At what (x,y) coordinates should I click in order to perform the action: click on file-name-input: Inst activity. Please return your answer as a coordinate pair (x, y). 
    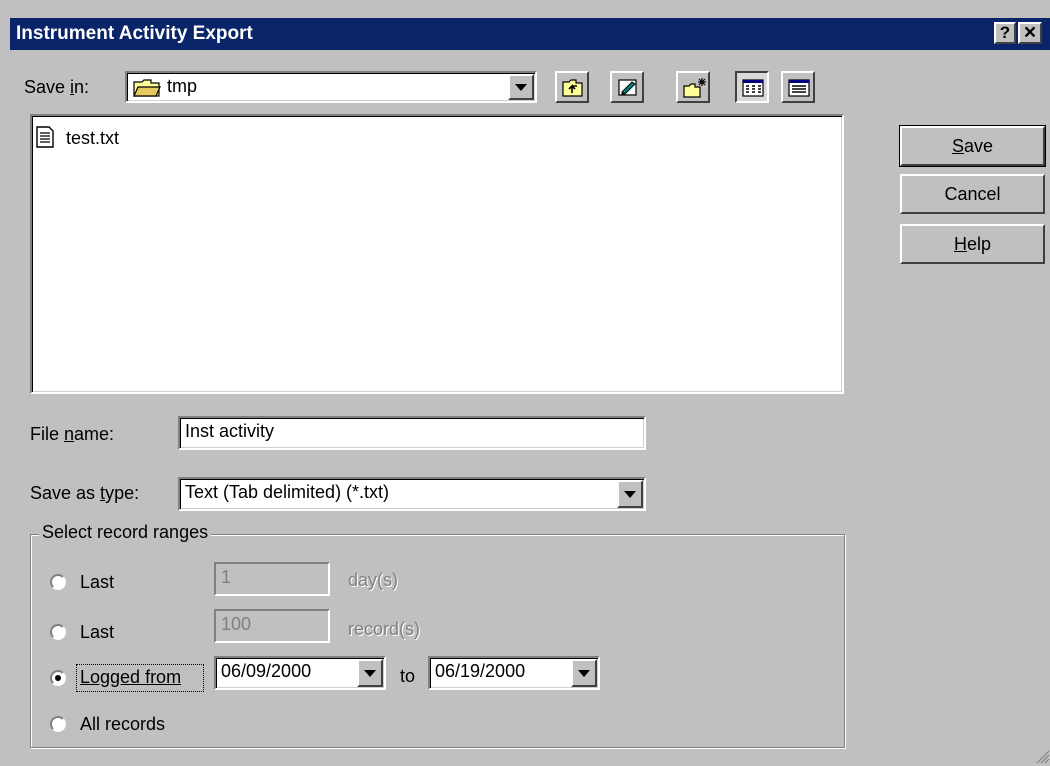
    Looking at the image, I should click on (412, 433).